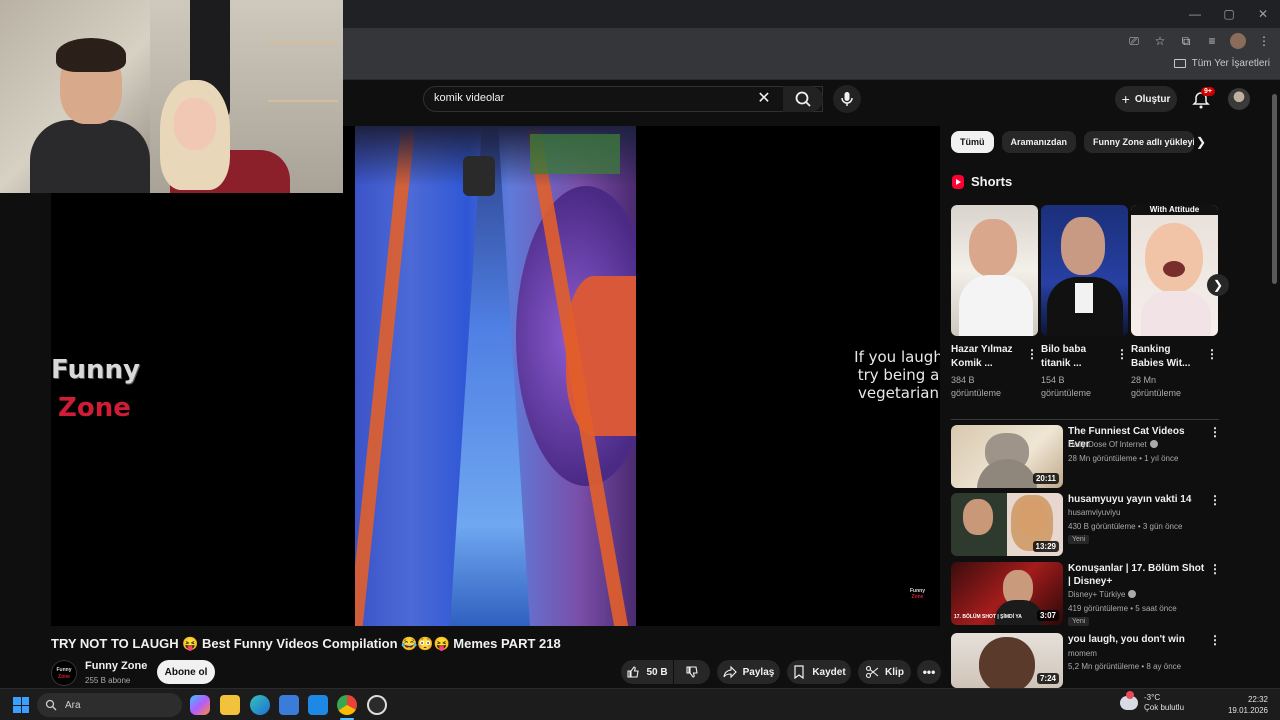 The width and height of the screenshot is (1280, 720). Describe the element at coordinates (992, 181) in the screenshot. I see `shorts-title: Shorts` at that location.